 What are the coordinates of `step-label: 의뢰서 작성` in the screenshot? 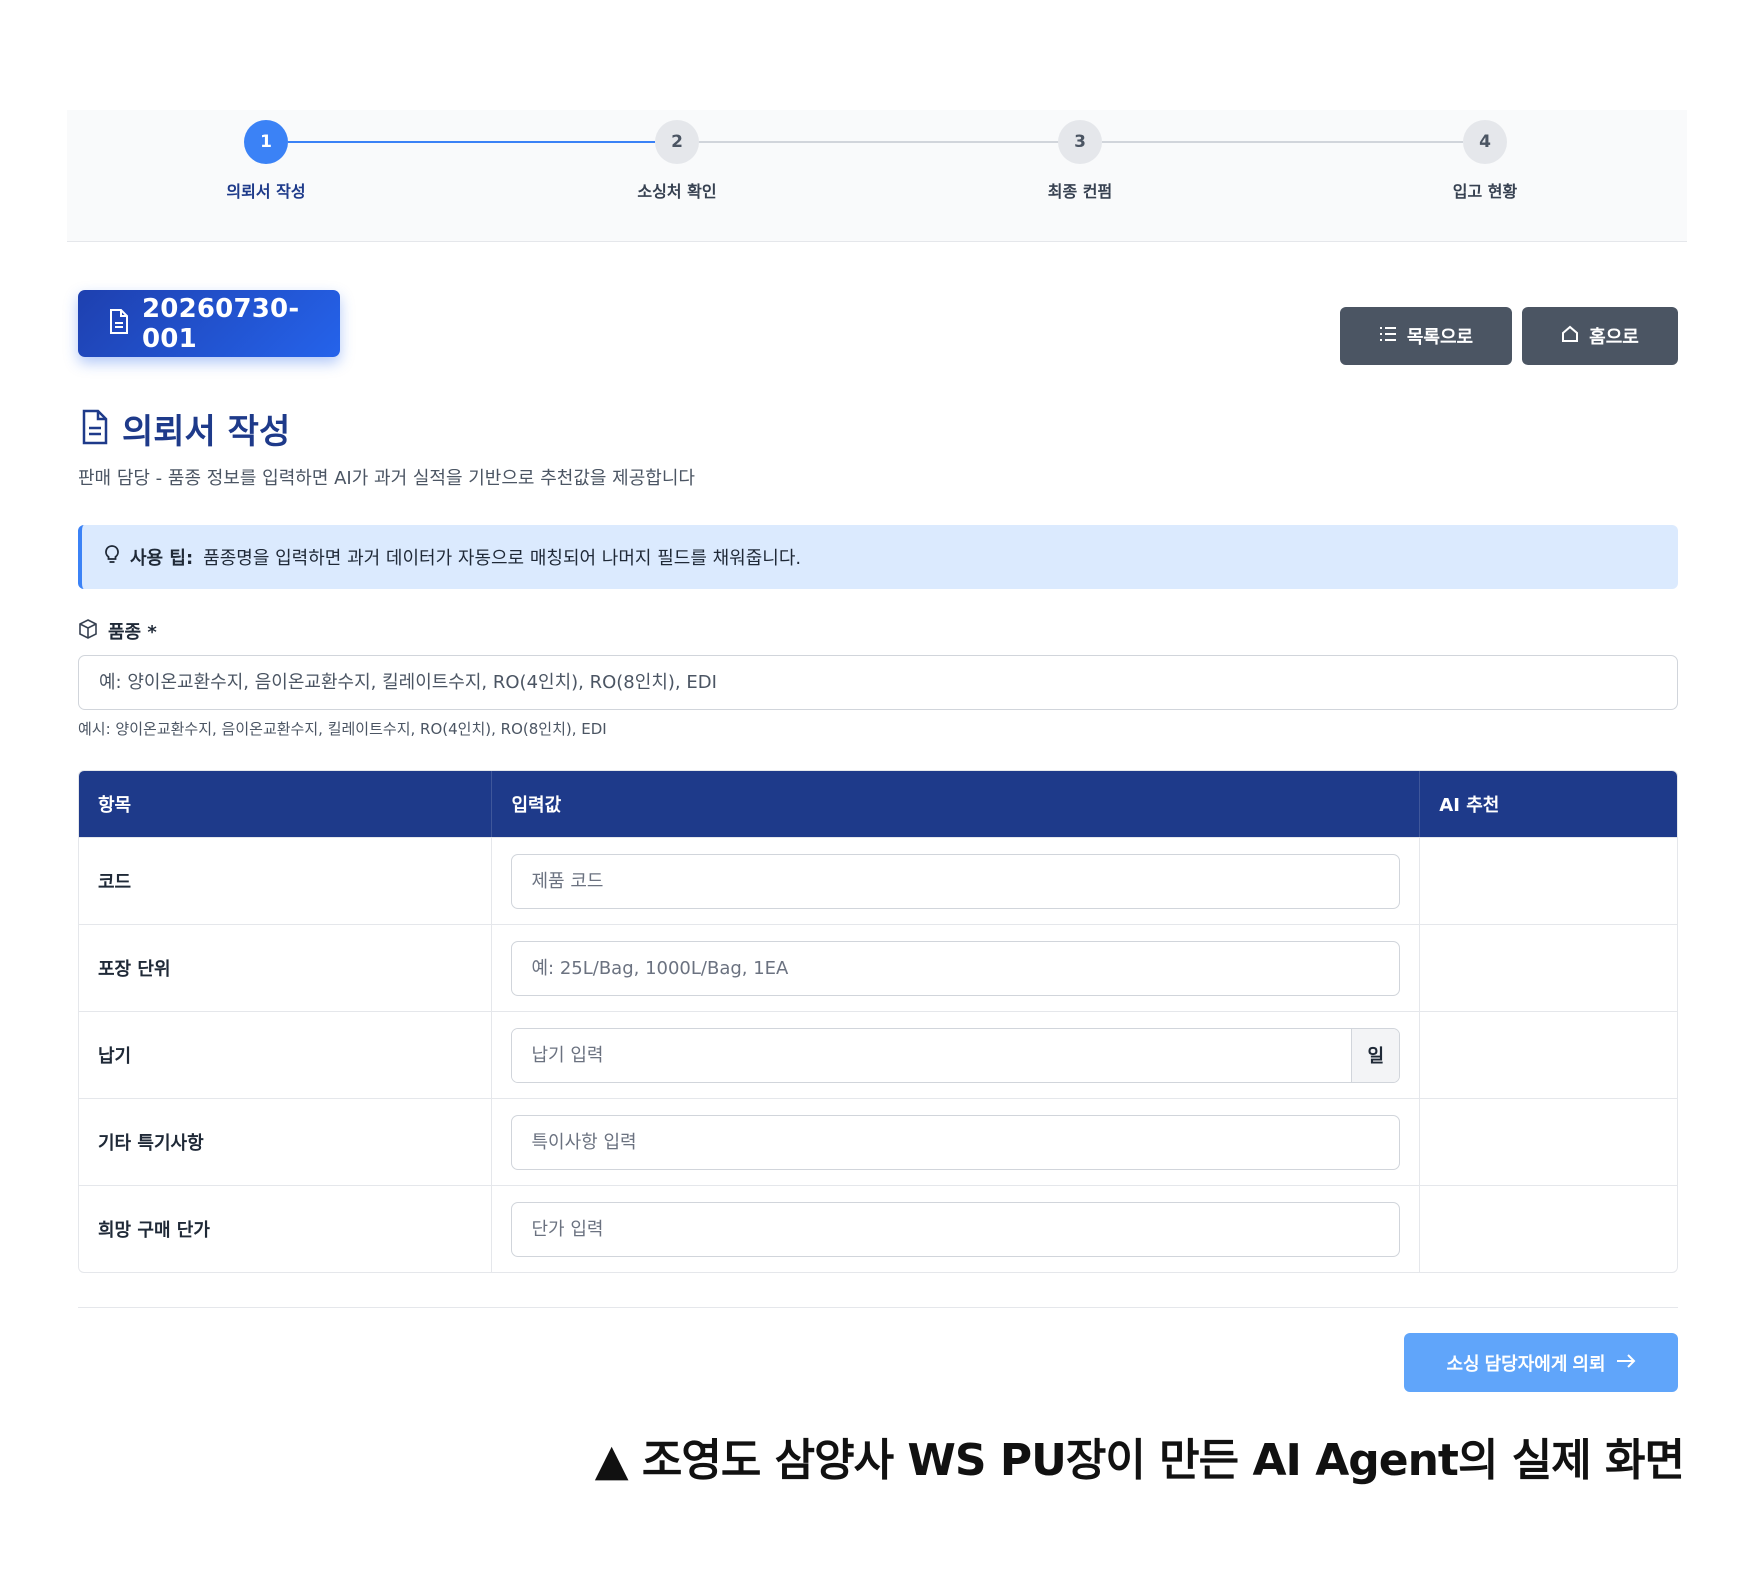 It's located at (266, 191).